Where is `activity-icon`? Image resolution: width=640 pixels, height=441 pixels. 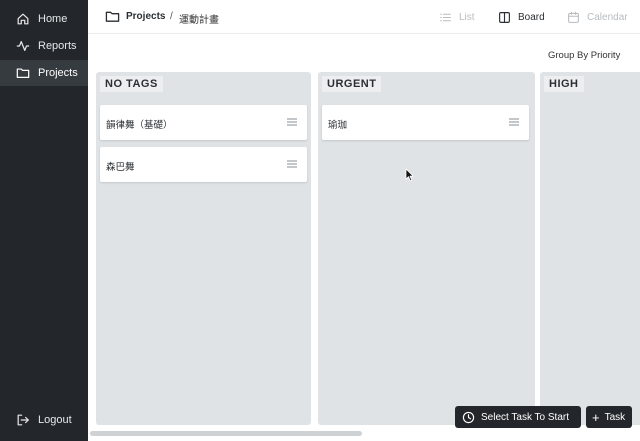 activity-icon is located at coordinates (23, 46).